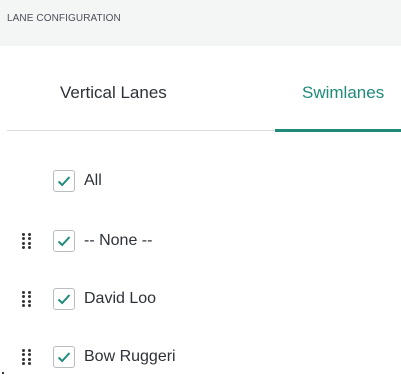 Image resolution: width=401 pixels, height=379 pixels. I want to click on lane-checkbox-none, so click(64, 241).